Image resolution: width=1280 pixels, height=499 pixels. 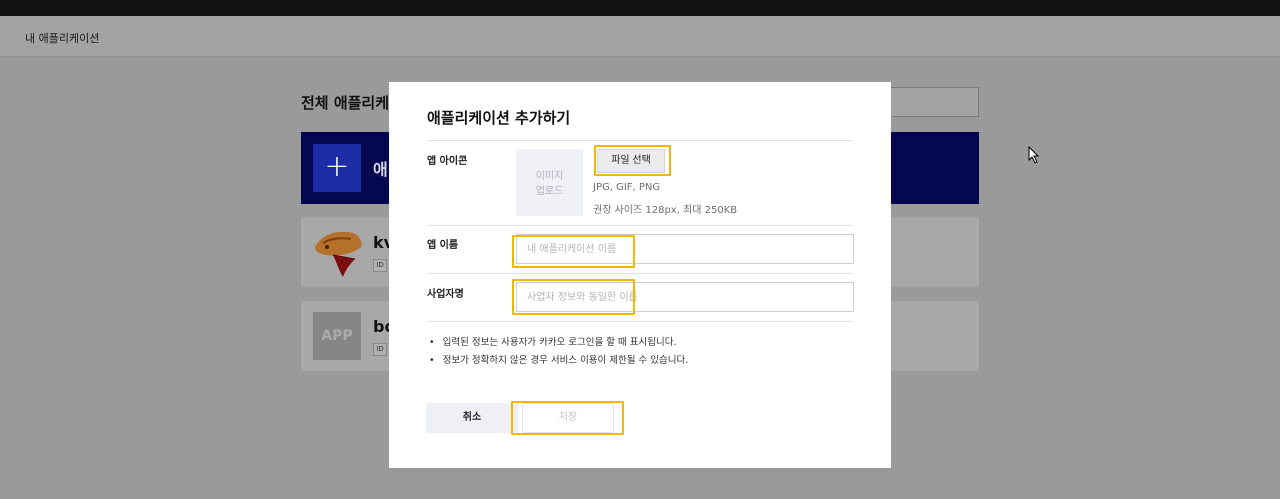 I want to click on sub-header: 내 애플리케이션, so click(x=640, y=36).